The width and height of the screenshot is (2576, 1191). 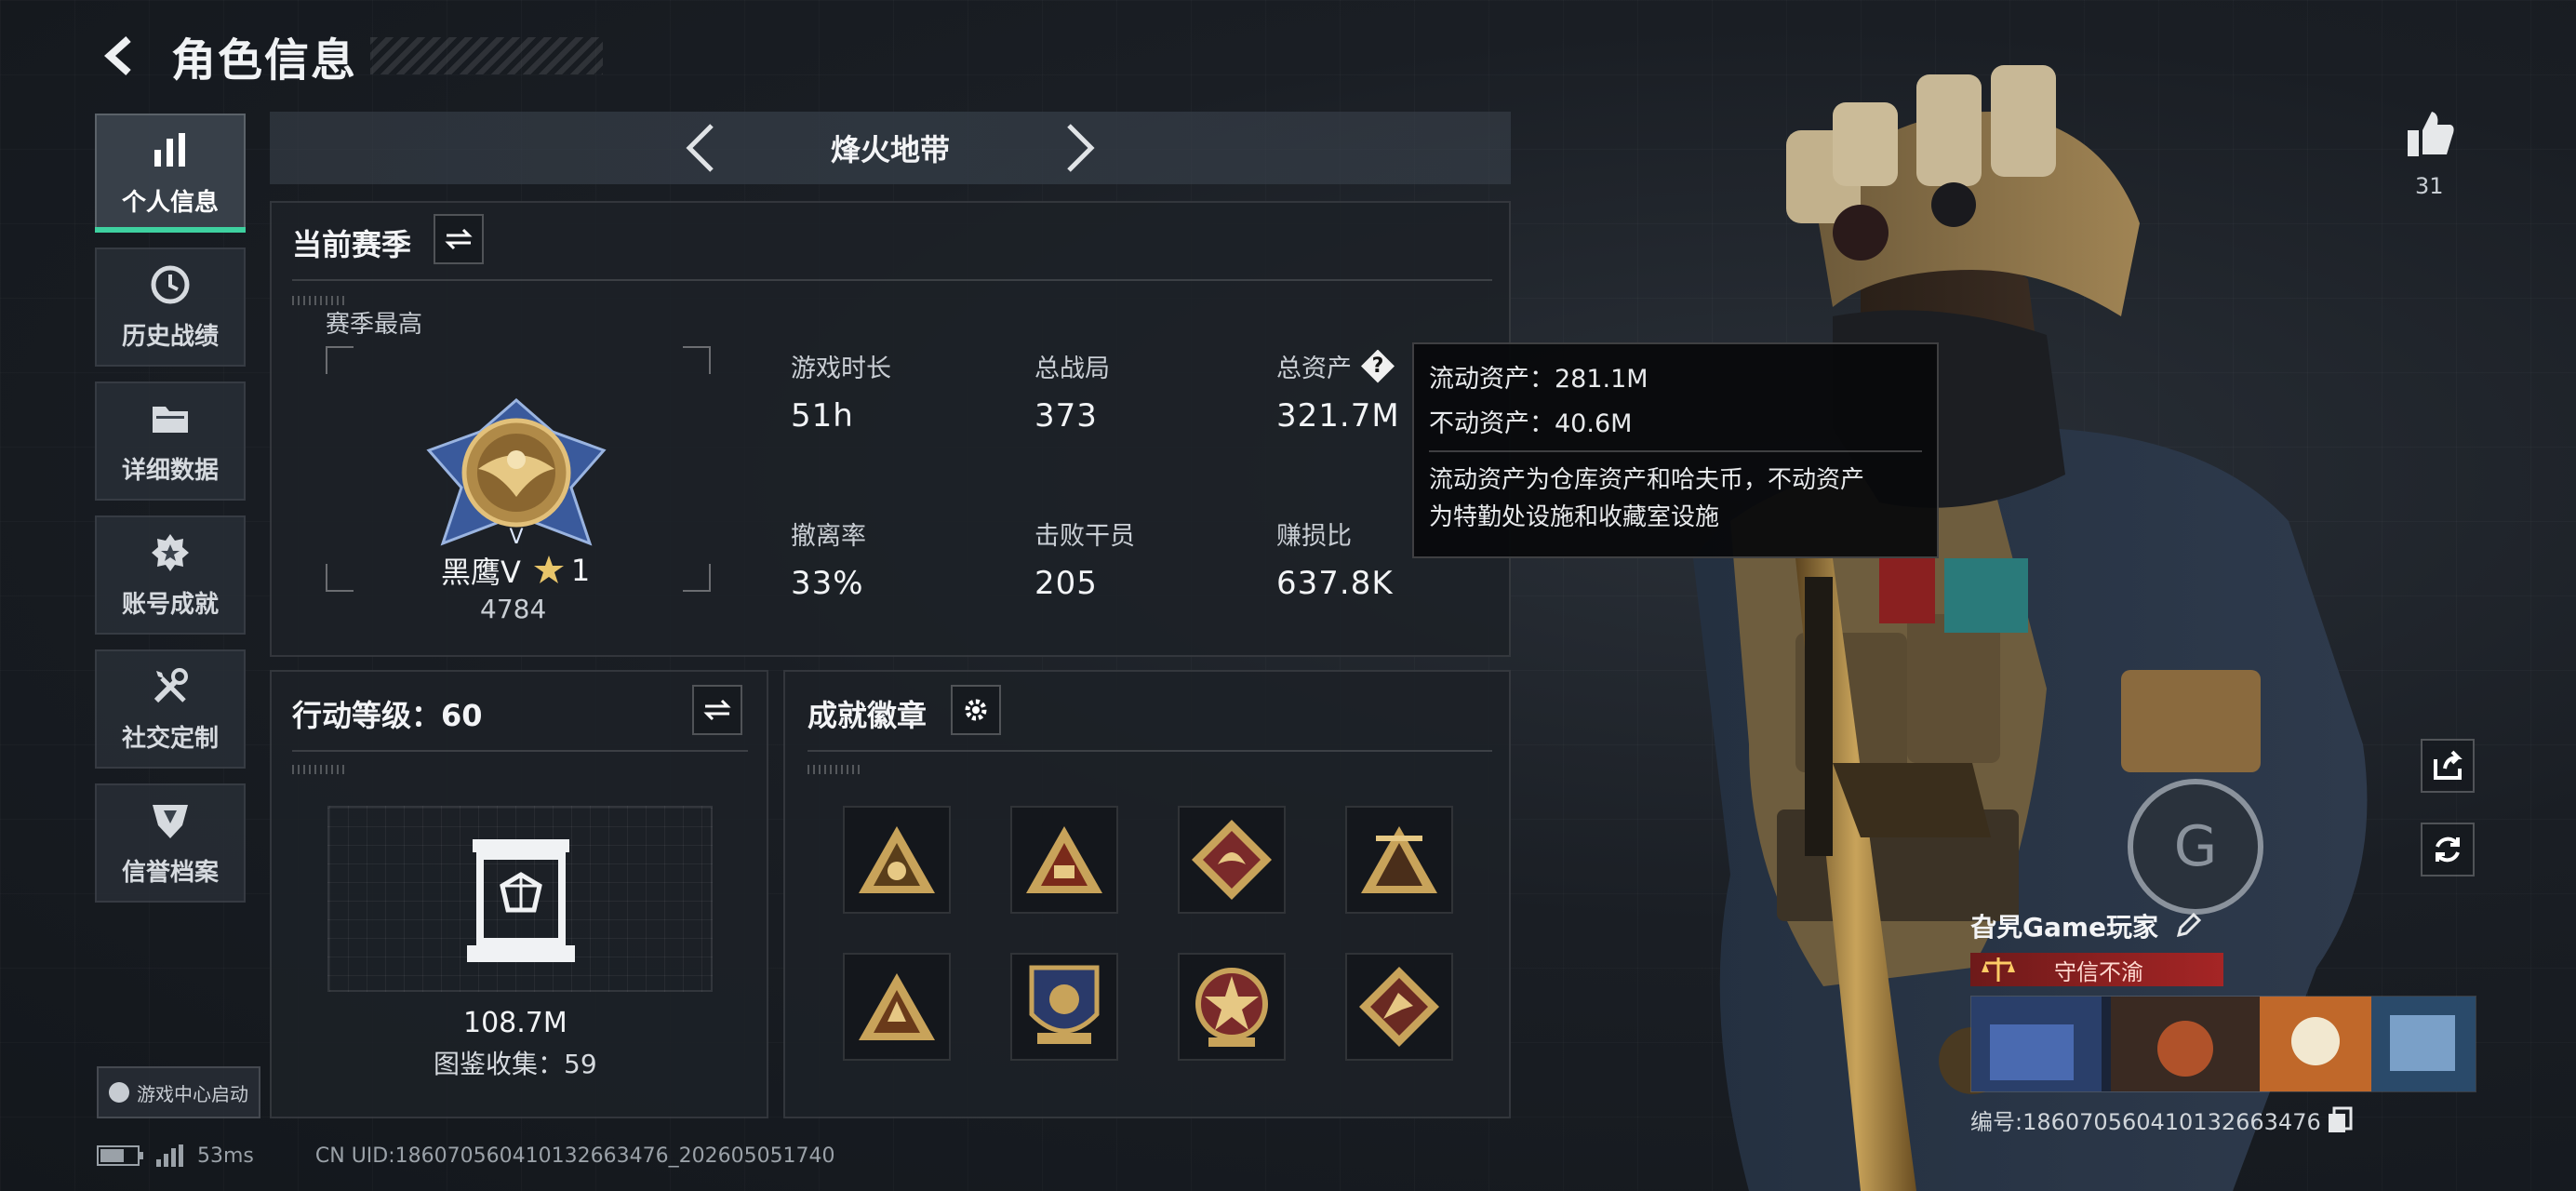 What do you see at coordinates (170, 470) in the screenshot?
I see `sidebar-item-label: 详细数据` at bounding box center [170, 470].